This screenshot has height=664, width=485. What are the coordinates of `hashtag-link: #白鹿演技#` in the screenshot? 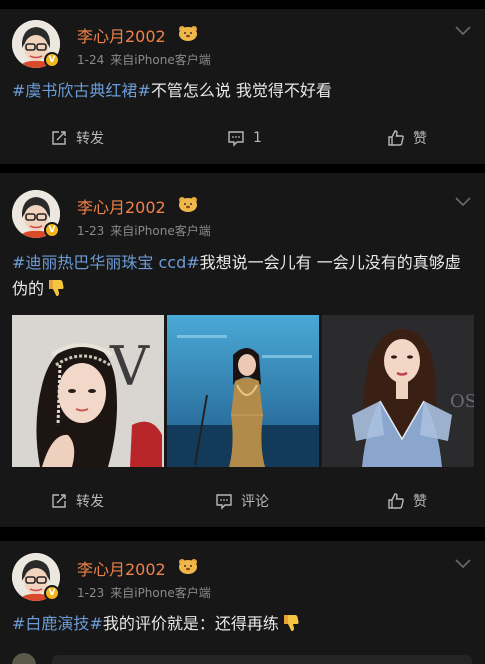 It's located at (57, 623).